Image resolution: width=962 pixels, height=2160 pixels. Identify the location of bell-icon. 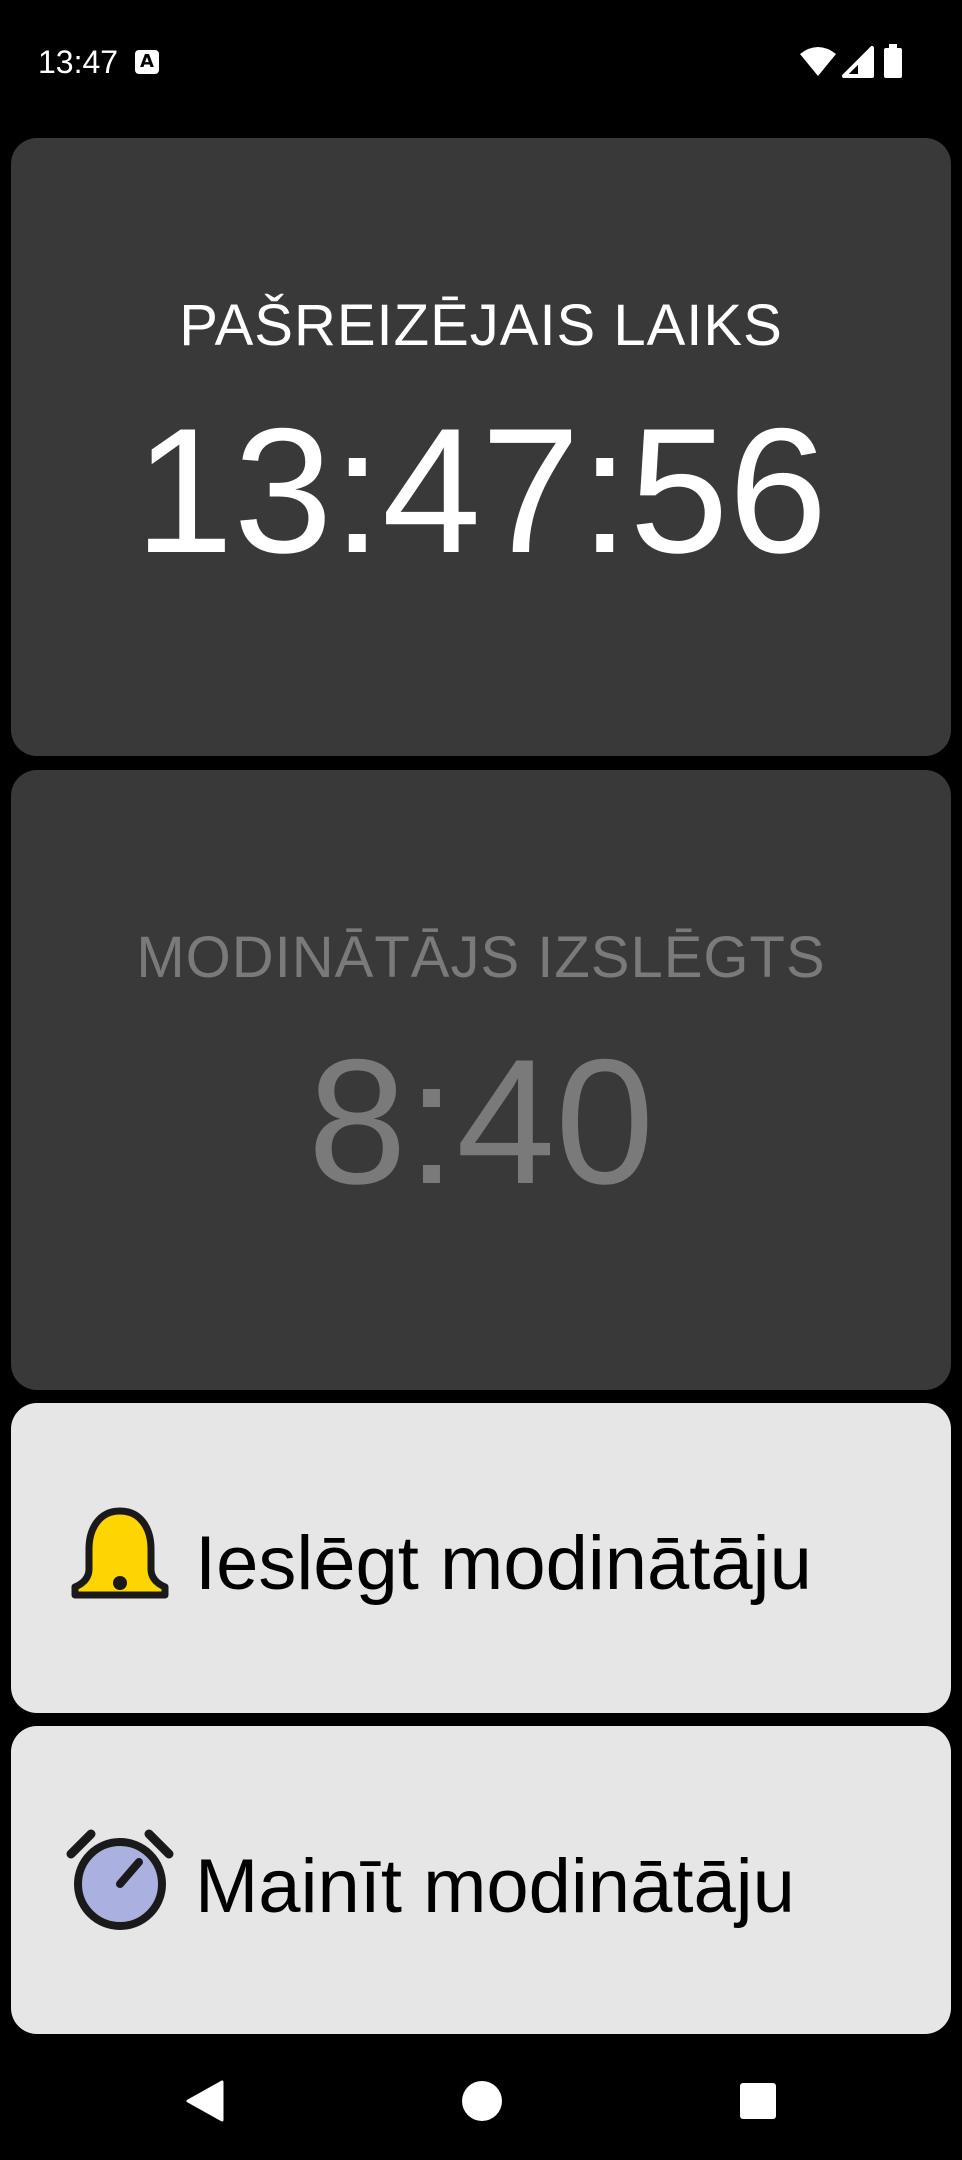
(120, 1553).